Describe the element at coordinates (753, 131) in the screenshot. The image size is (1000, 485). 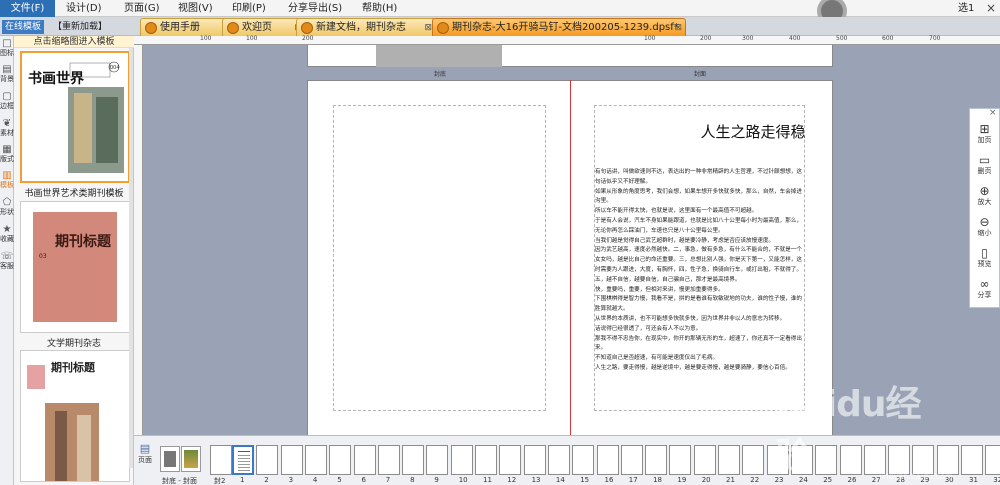
I see `article-title: 人生之路走得稳` at that location.